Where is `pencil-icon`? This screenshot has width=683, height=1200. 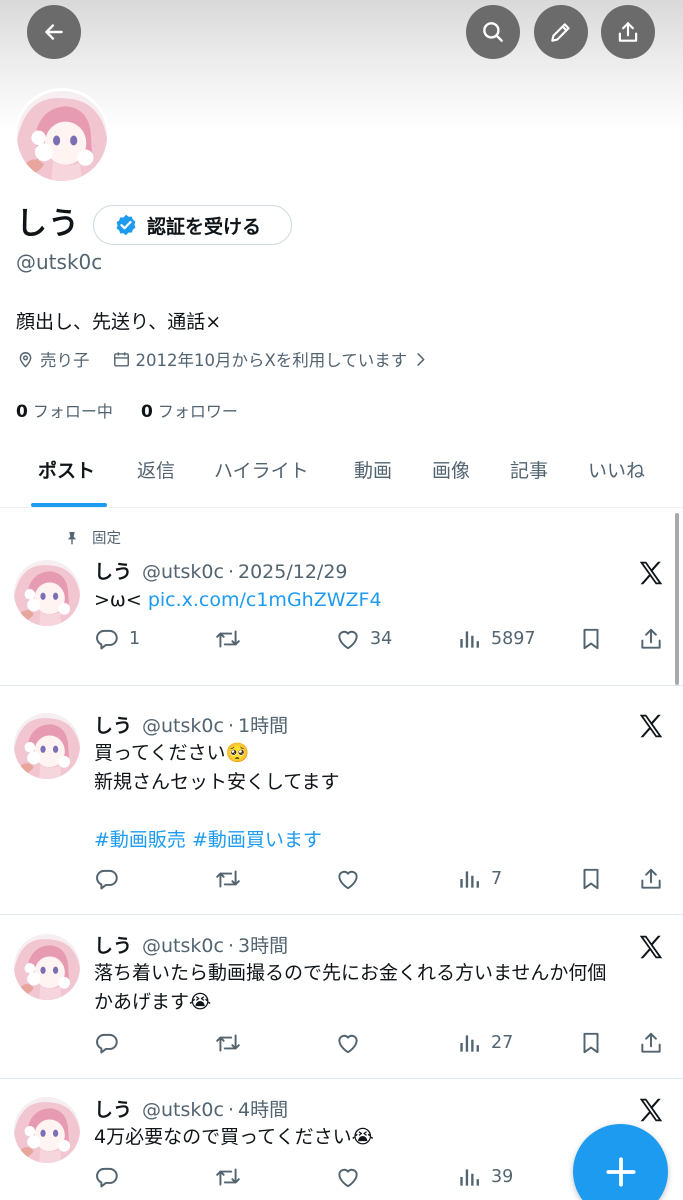
pencil-icon is located at coordinates (560, 32).